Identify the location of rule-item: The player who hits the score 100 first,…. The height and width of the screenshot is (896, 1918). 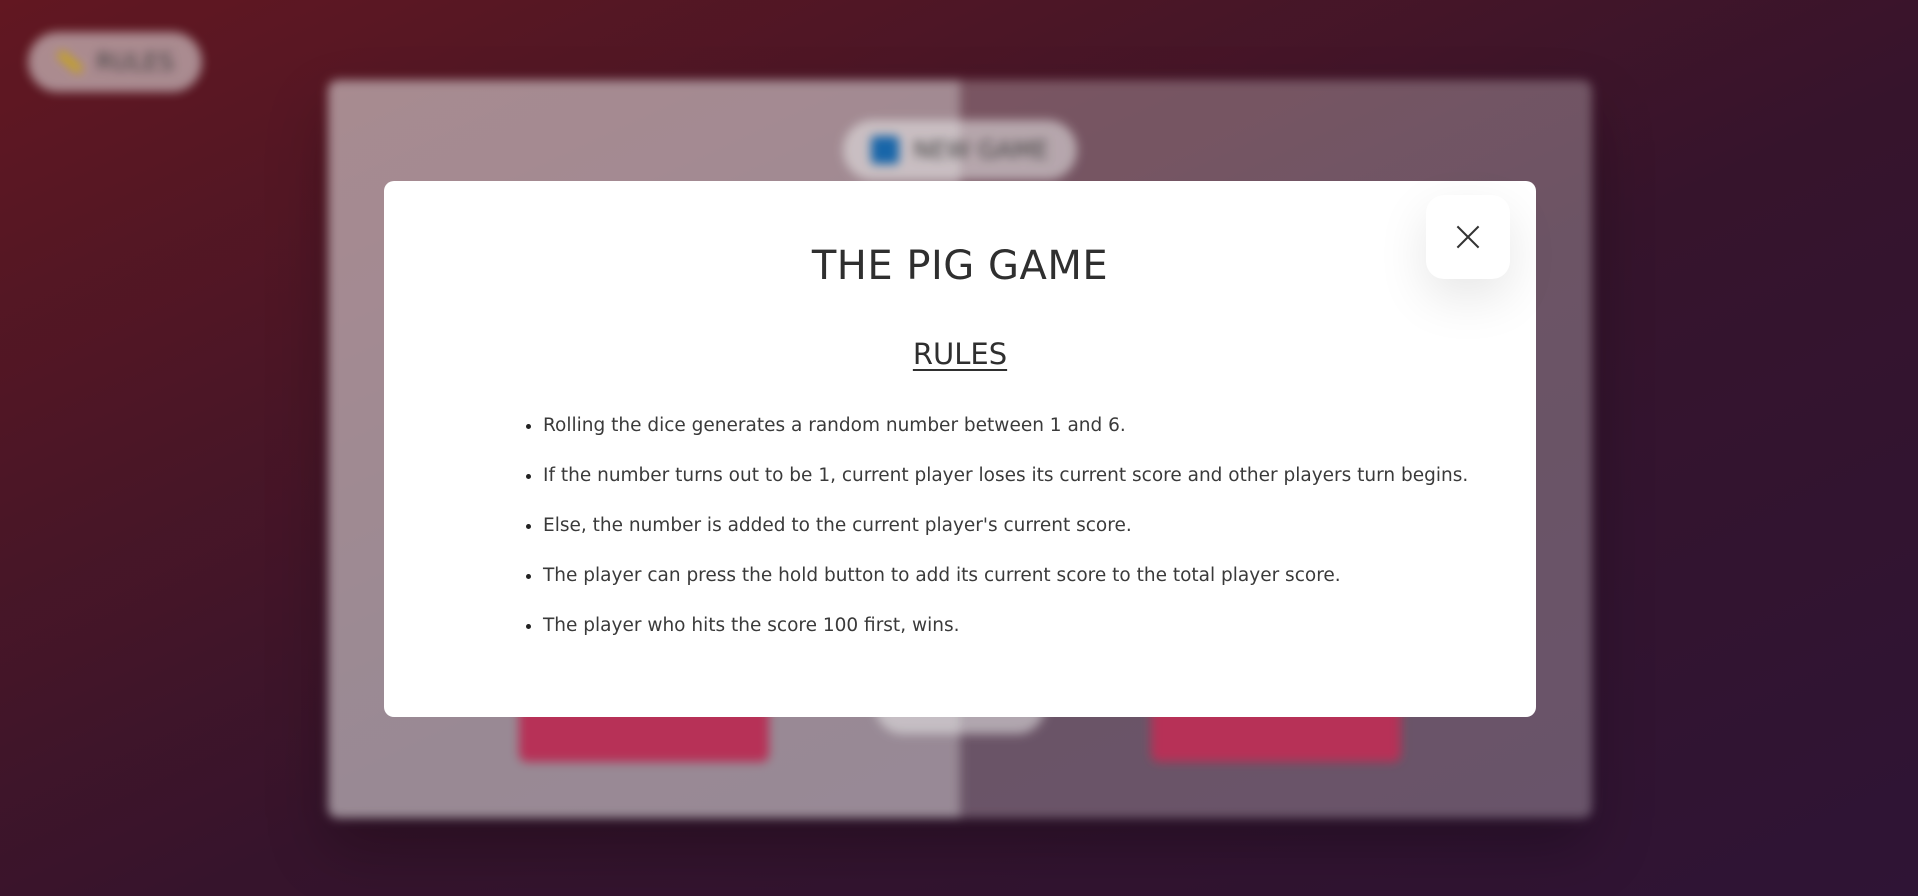
(1005, 626).